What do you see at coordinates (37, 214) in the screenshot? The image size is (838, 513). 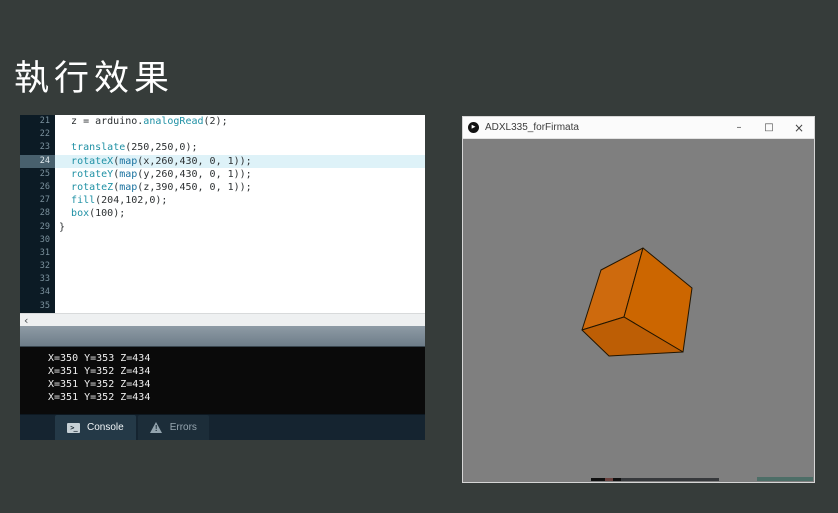 I see `line-number-gutter: 21 22 23 24 25 26 27 28 29 30 31 32 33 34 35` at bounding box center [37, 214].